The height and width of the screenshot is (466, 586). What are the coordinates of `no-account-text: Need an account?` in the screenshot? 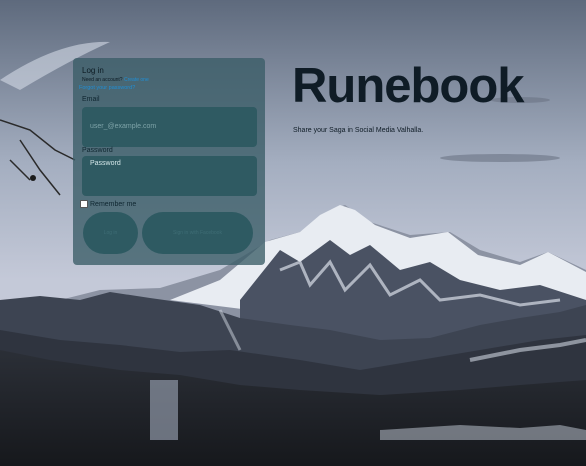 It's located at (102, 80).